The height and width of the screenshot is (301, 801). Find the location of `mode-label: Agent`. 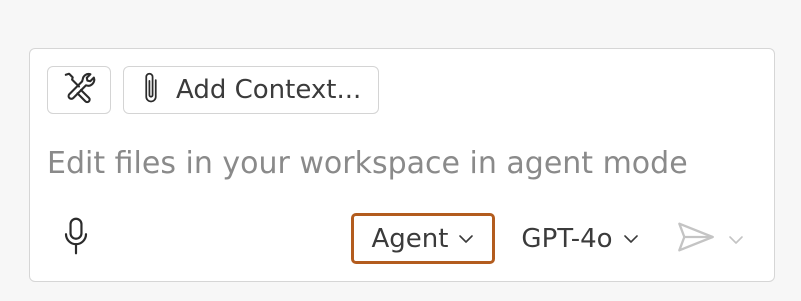

mode-label: Agent is located at coordinates (410, 238).